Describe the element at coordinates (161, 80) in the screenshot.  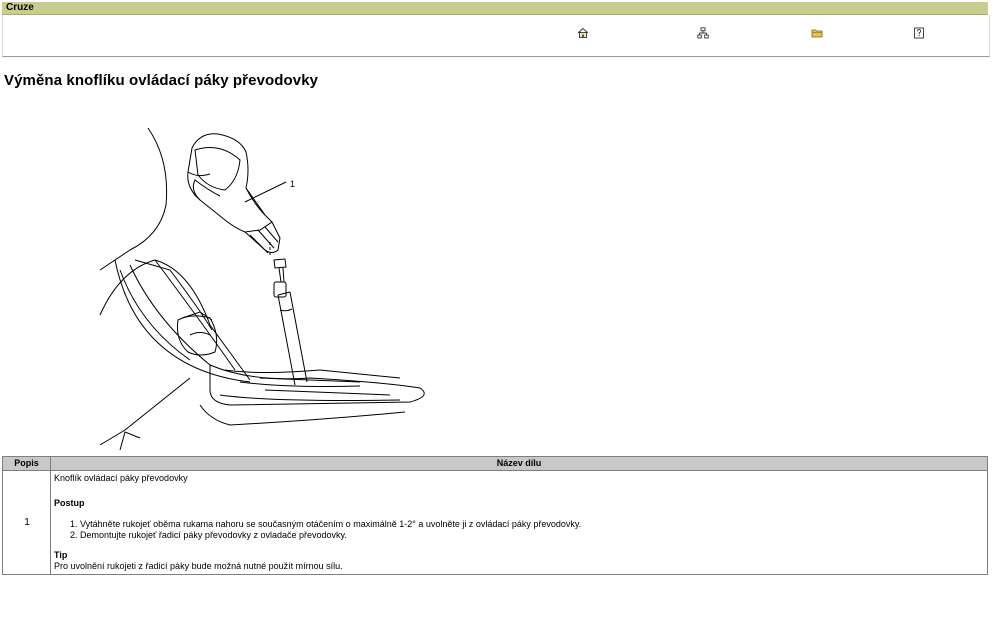
I see `page-title: Výměna knoflíku ovládací páky převodovky` at that location.